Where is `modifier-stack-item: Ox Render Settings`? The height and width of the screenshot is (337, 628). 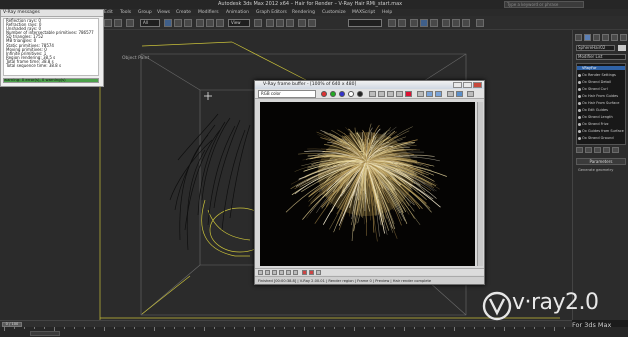 modifier-stack-item: Ox Render Settings is located at coordinates (599, 75).